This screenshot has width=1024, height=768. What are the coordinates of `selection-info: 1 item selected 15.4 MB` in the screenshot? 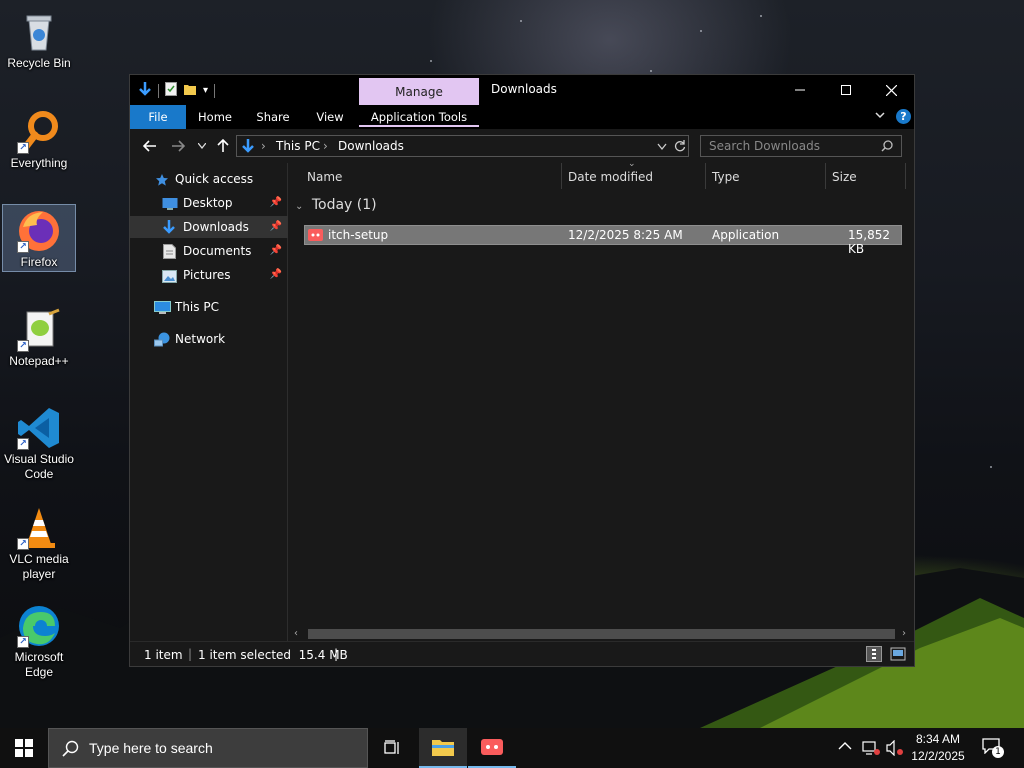 It's located at (273, 655).